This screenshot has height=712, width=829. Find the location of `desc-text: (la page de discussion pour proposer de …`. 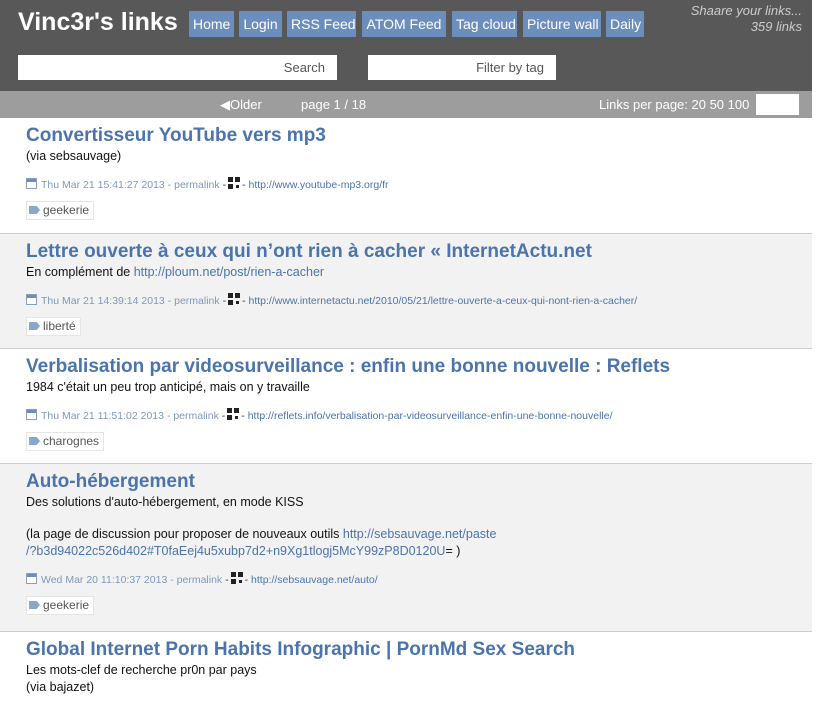

desc-text: (la page de discussion pour proposer de … is located at coordinates (184, 534).